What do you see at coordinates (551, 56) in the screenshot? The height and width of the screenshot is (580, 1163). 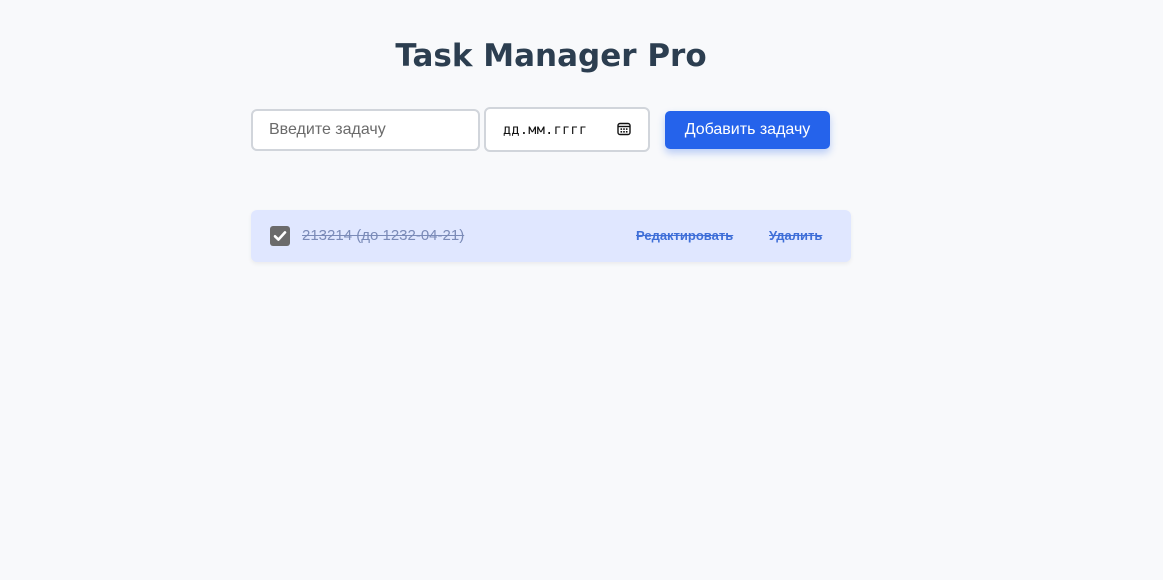 I see `page-title: Task Manager Pro` at bounding box center [551, 56].